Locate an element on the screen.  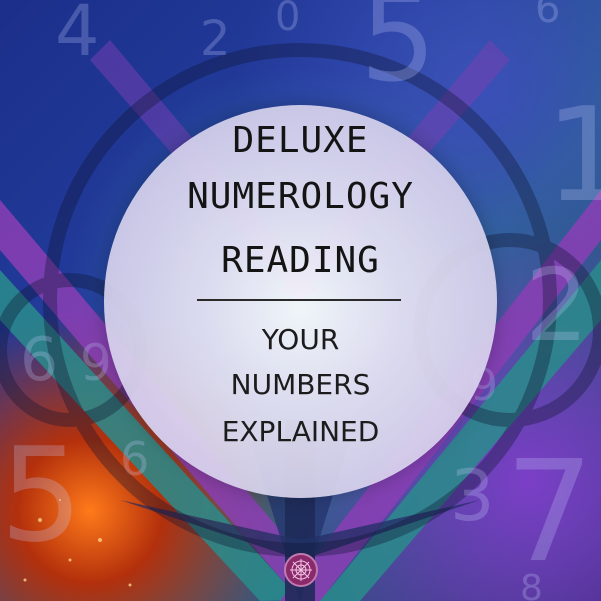
bg-digit-8: 8 is located at coordinates (531, 584).